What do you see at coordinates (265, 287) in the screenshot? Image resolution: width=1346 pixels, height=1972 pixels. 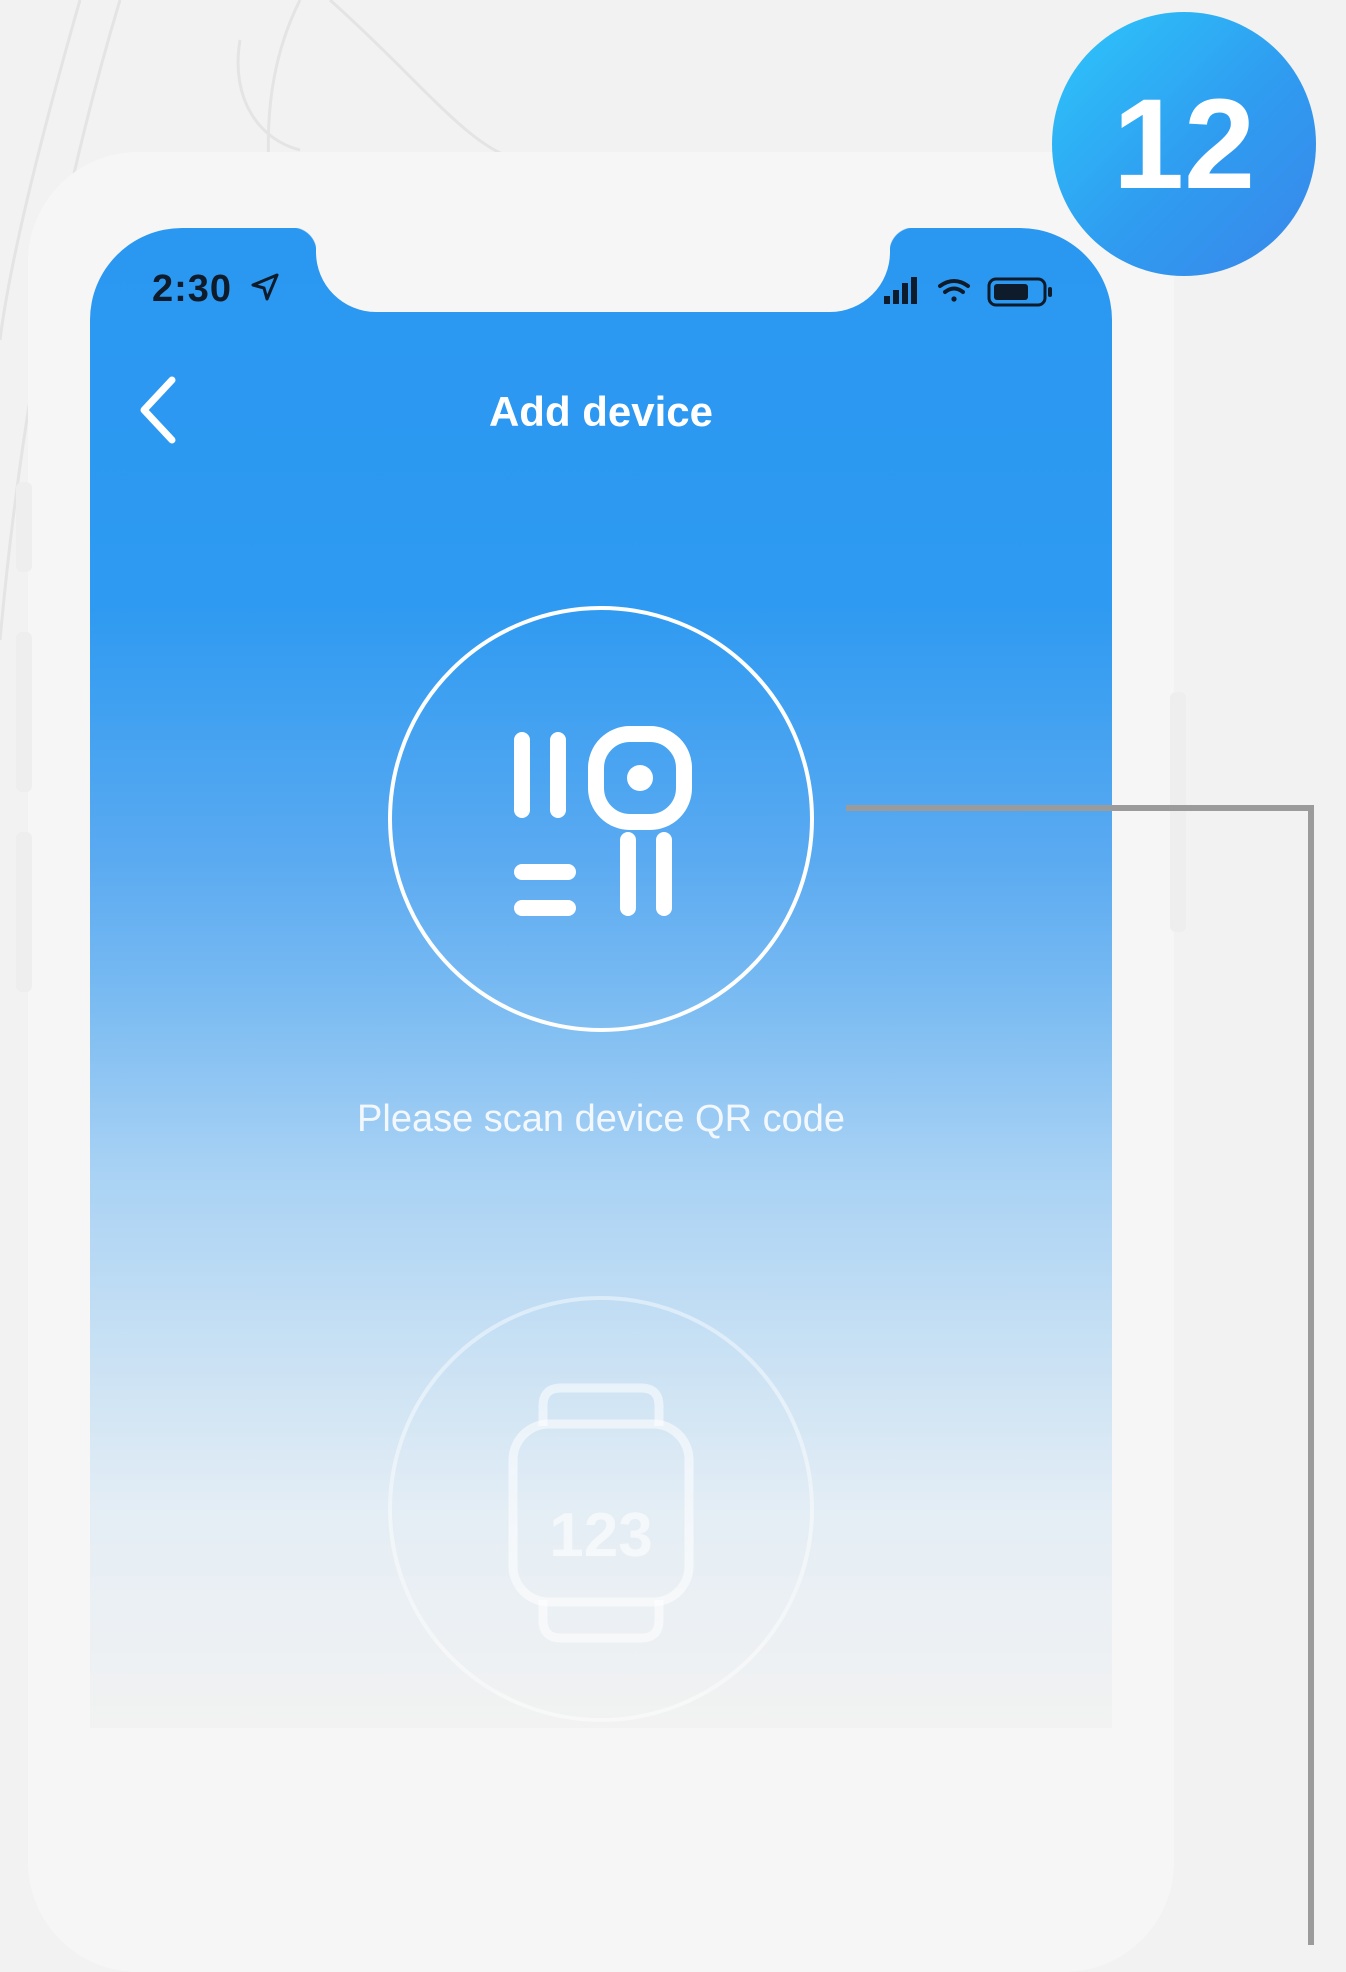 I see `location-arrow-icon` at bounding box center [265, 287].